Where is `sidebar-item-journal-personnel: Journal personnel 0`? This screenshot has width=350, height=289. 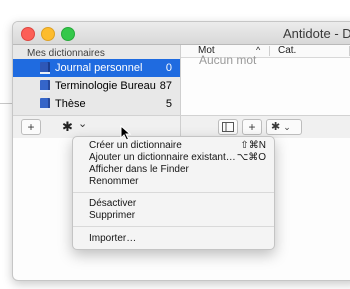
sidebar-item-journal-personnel: Journal personnel 0 is located at coordinates (96, 68).